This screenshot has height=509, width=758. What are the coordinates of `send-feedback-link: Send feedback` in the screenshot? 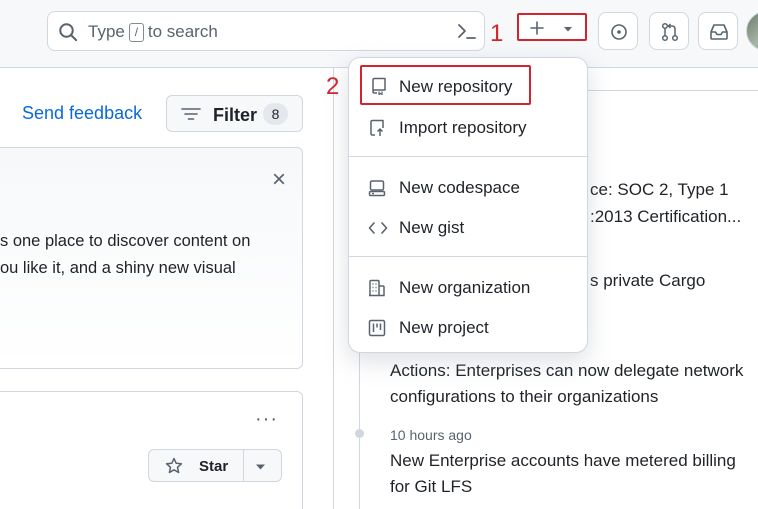 It's located at (82, 113).